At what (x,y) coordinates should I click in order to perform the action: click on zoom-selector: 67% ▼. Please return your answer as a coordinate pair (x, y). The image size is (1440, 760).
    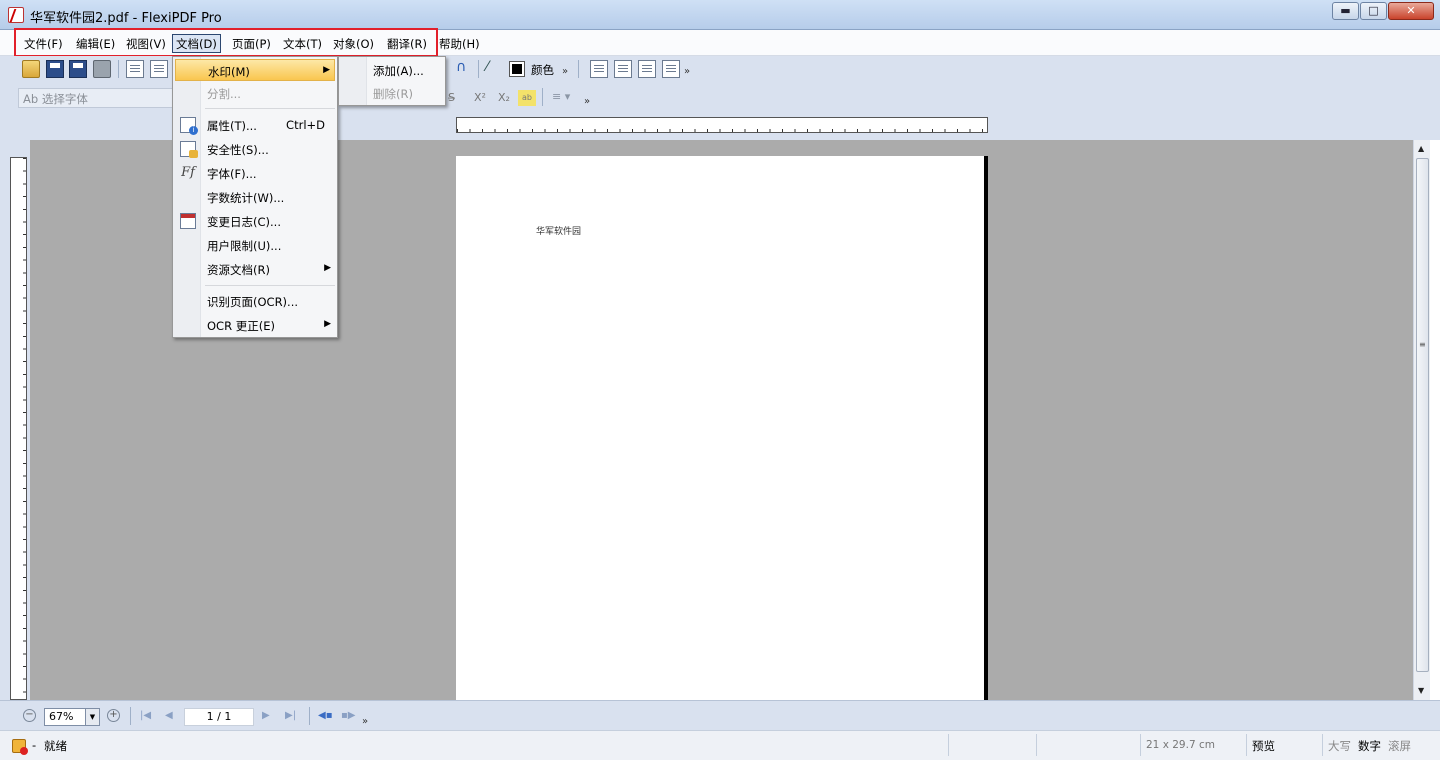
    Looking at the image, I should click on (72, 717).